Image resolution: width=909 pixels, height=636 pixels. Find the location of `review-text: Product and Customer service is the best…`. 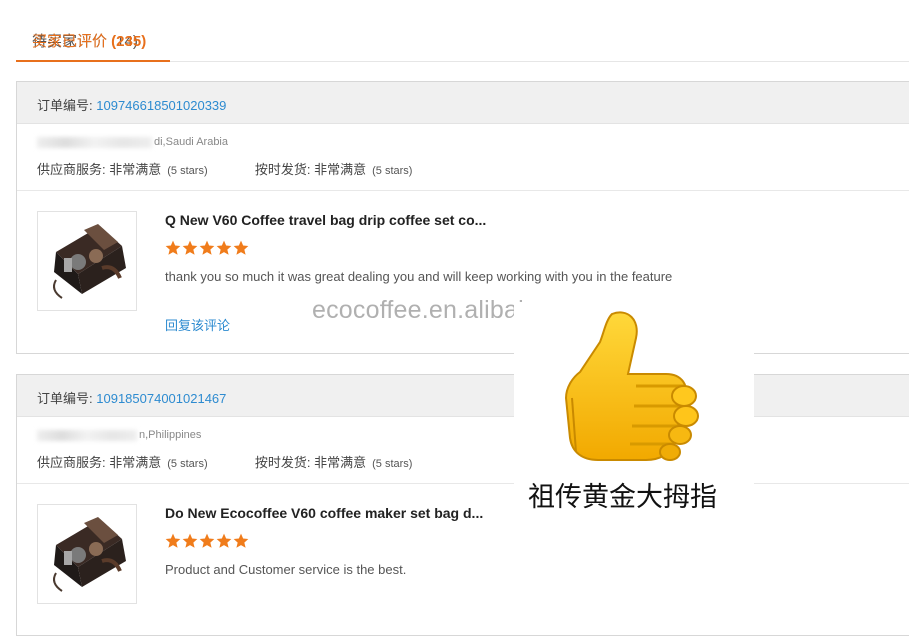

review-text: Product and Customer service is the best… is located at coordinates (286, 569).